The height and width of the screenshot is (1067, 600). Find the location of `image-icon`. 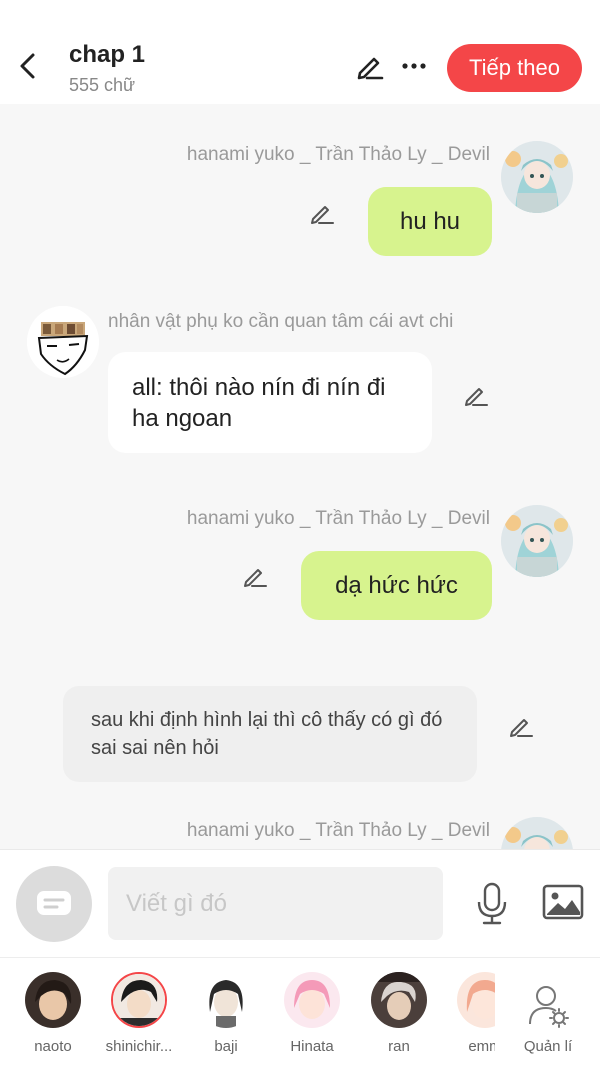

image-icon is located at coordinates (563, 902).